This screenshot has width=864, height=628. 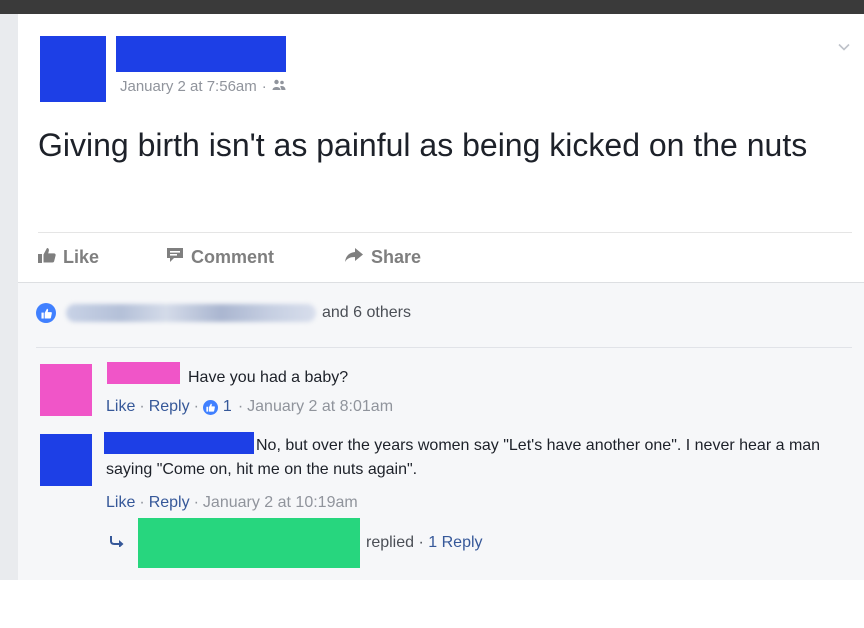 What do you see at coordinates (280, 503) in the screenshot?
I see `comment-timestamp: January 2 at 10:19am` at bounding box center [280, 503].